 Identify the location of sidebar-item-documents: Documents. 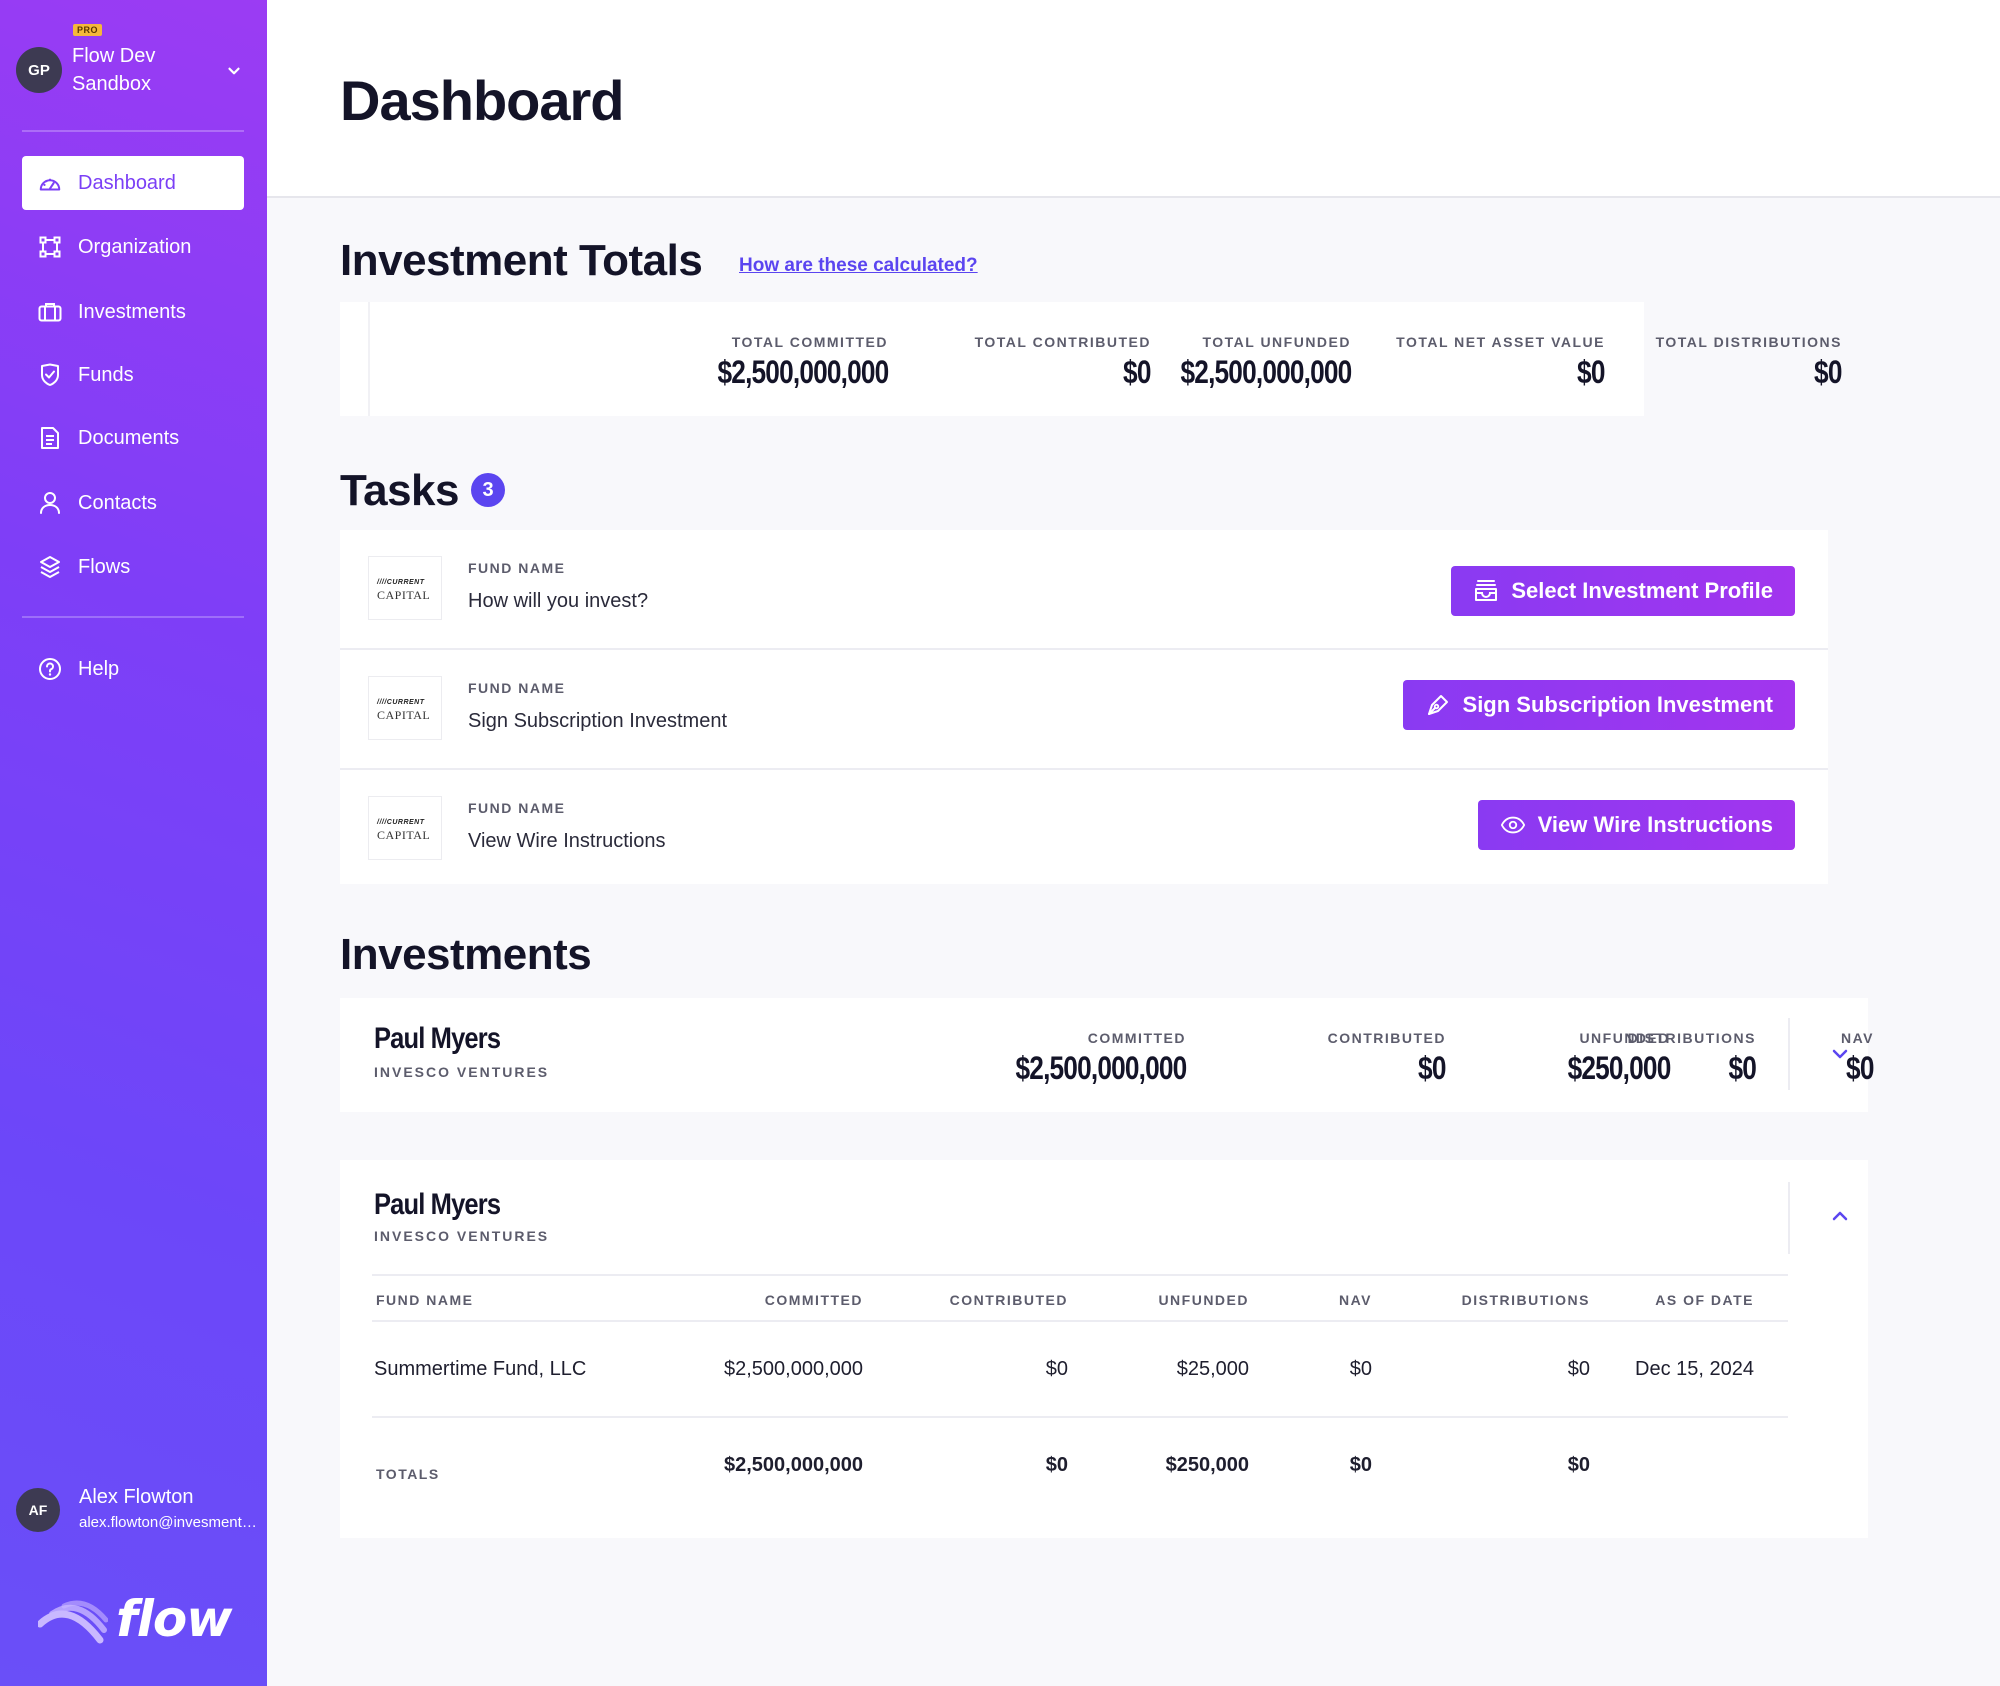
(133, 438).